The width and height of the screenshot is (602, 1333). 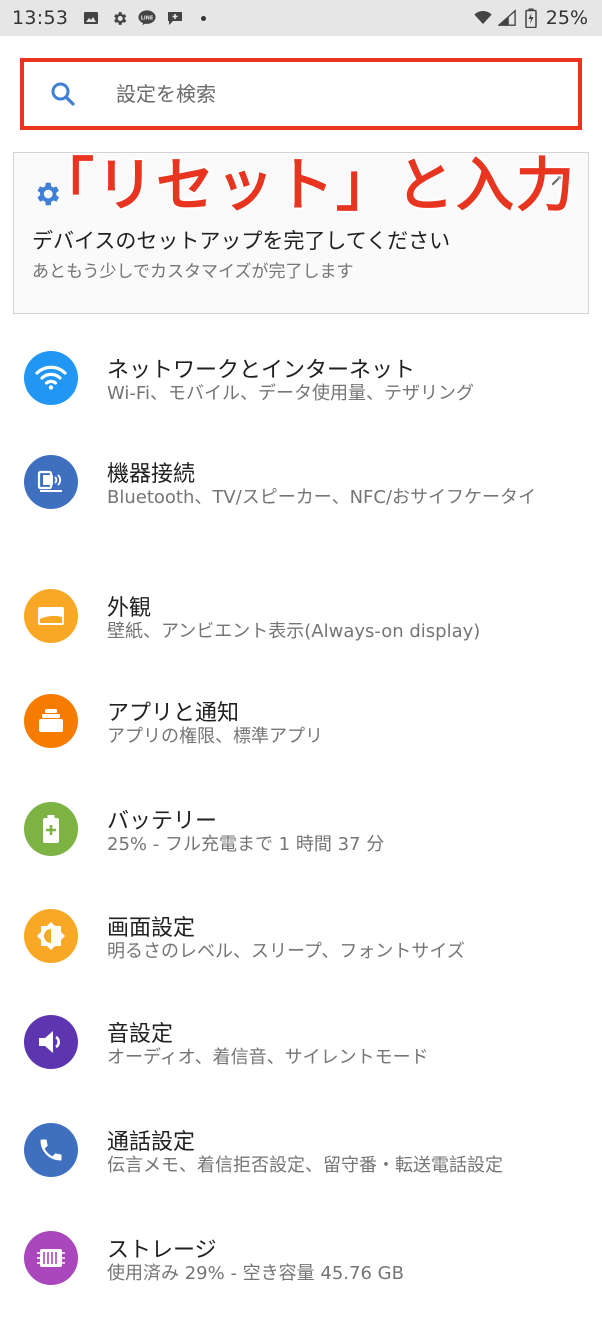 What do you see at coordinates (483, 18) in the screenshot?
I see `wifi-status-icon` at bounding box center [483, 18].